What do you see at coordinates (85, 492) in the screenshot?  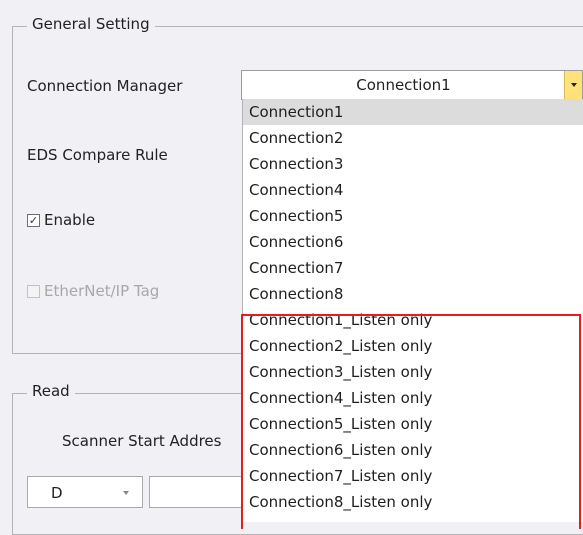 I see `device-type-select: D` at bounding box center [85, 492].